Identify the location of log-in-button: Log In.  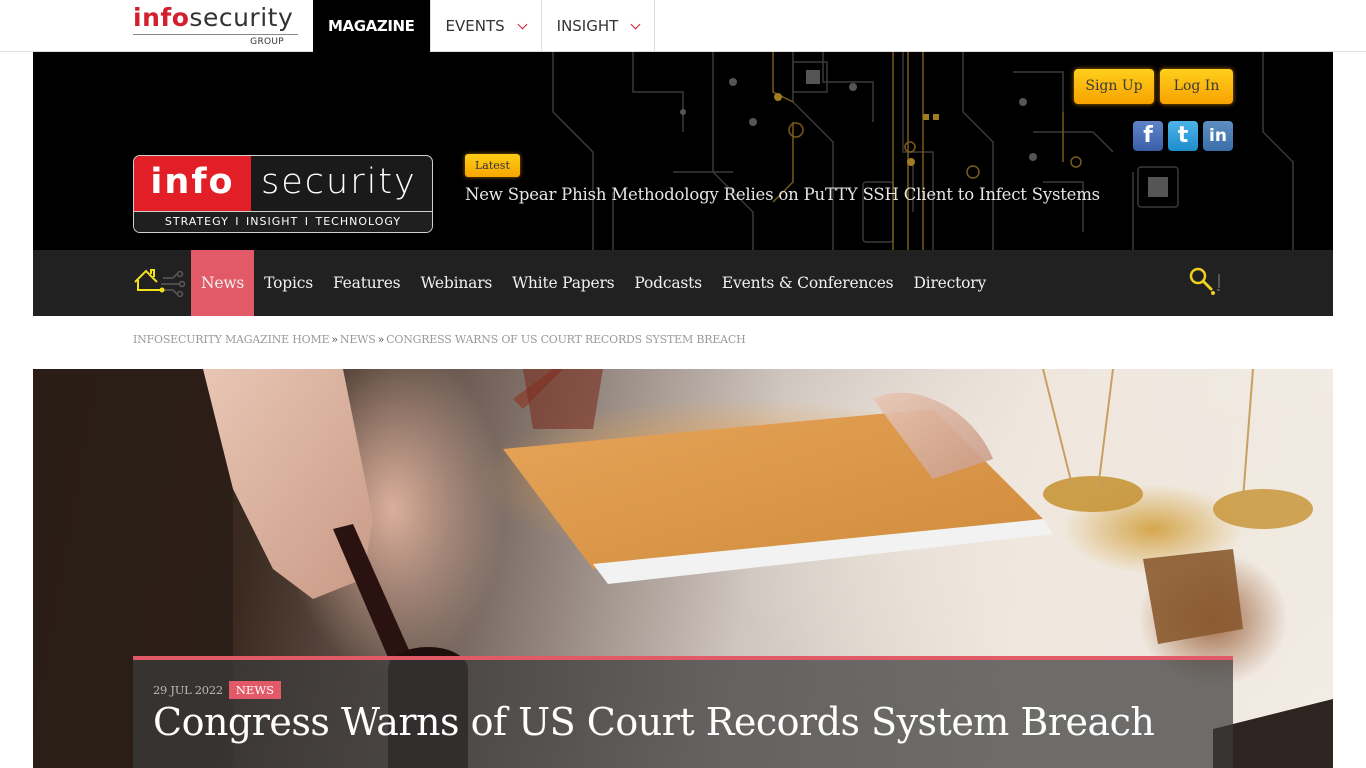
(1196, 86).